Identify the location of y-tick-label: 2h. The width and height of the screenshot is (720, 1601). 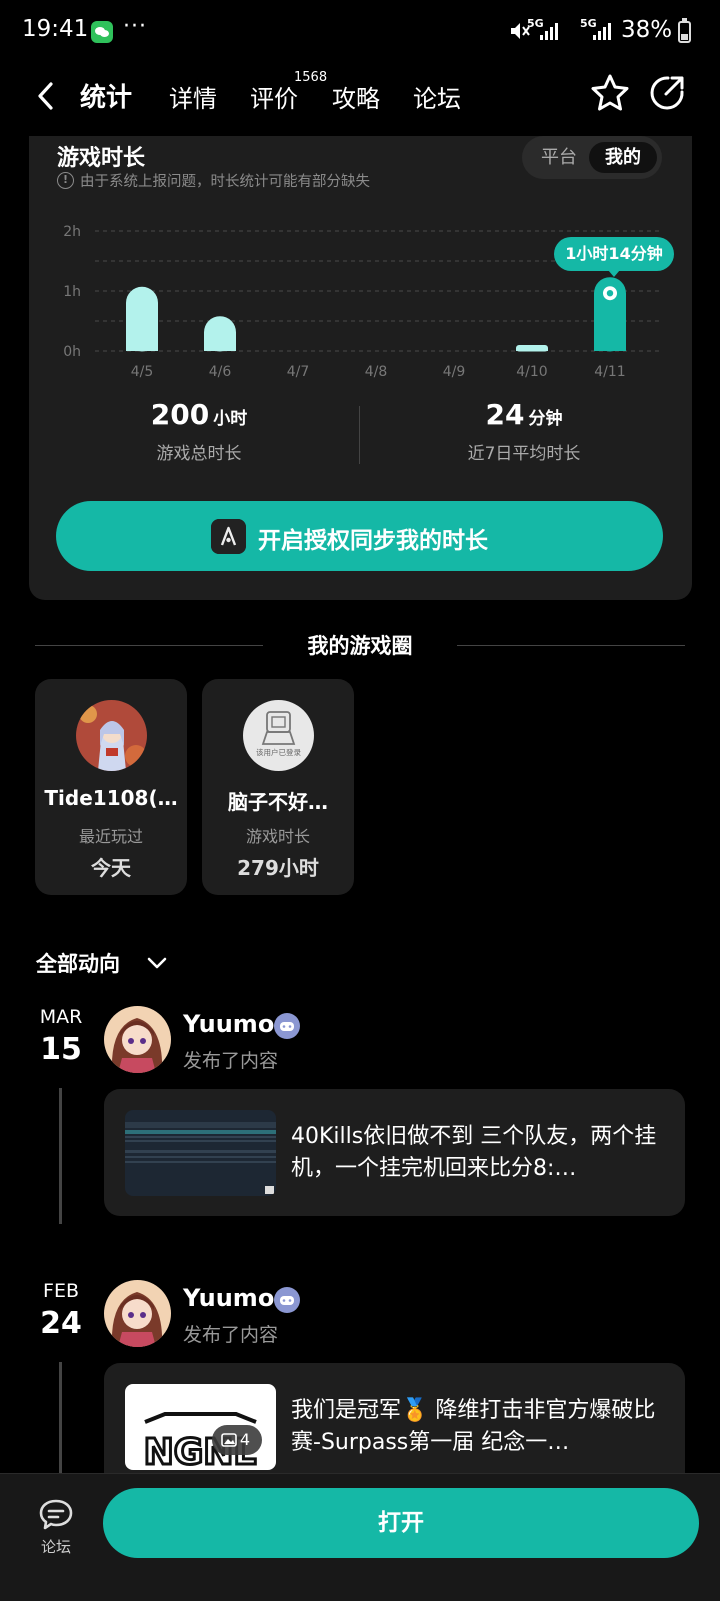
(72, 232).